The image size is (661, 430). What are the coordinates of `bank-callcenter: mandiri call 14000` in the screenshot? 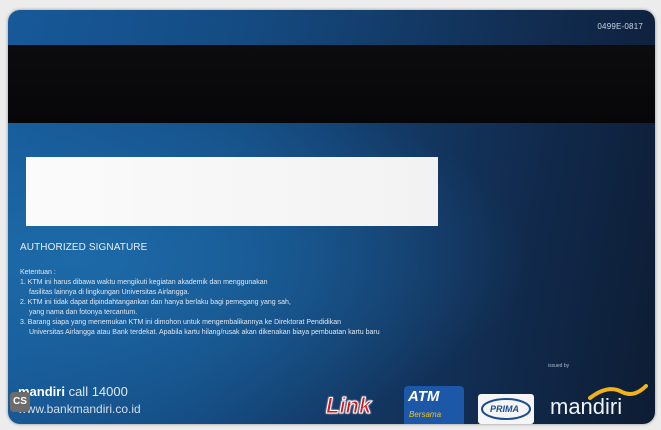 It's located at (79, 391).